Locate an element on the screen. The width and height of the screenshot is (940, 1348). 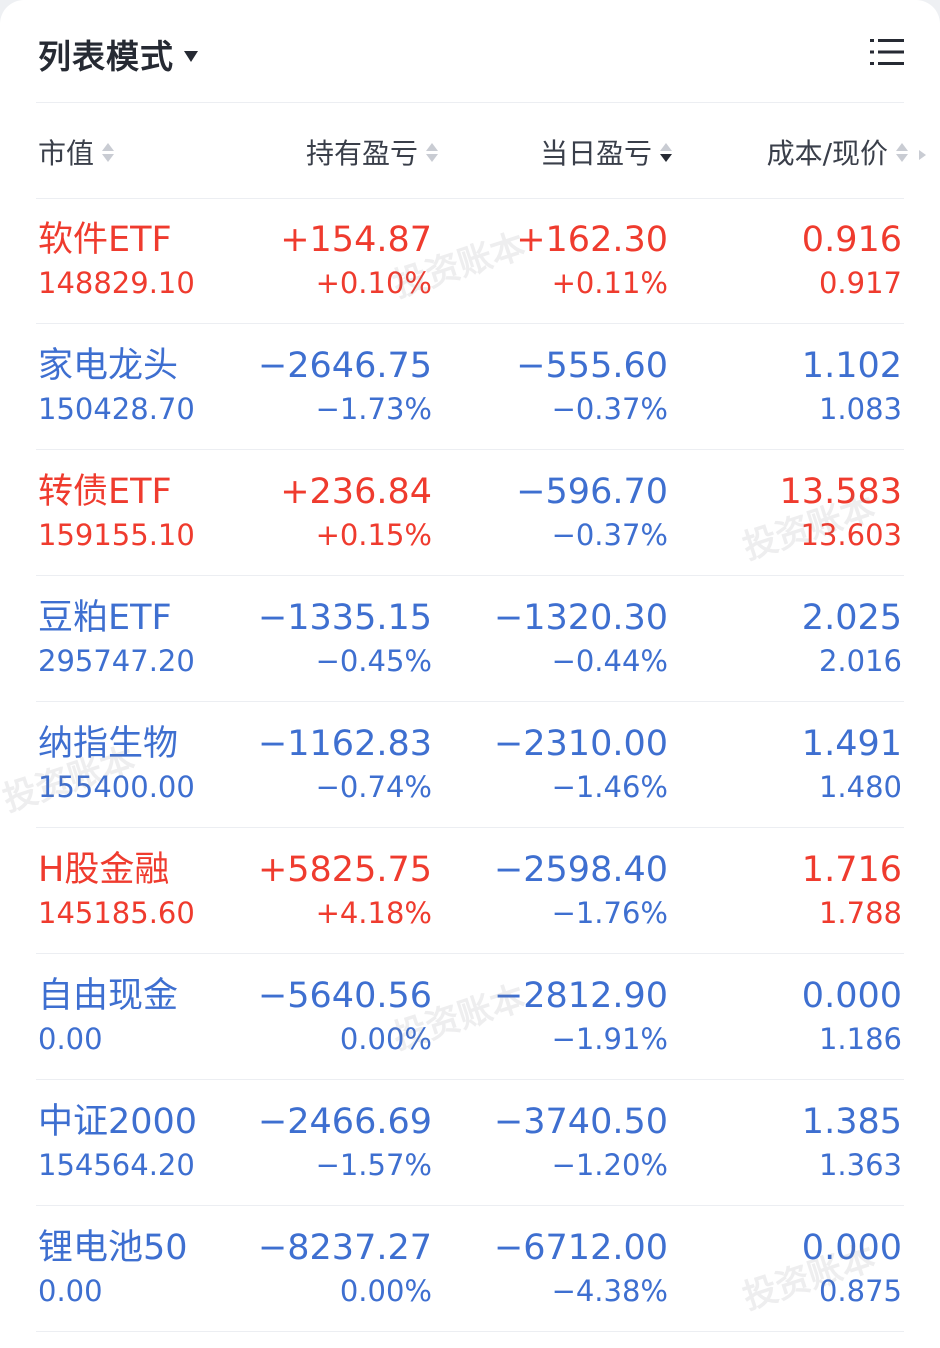
holding-pnl-cell-secondary: +4.18% is located at coordinates (373, 913).